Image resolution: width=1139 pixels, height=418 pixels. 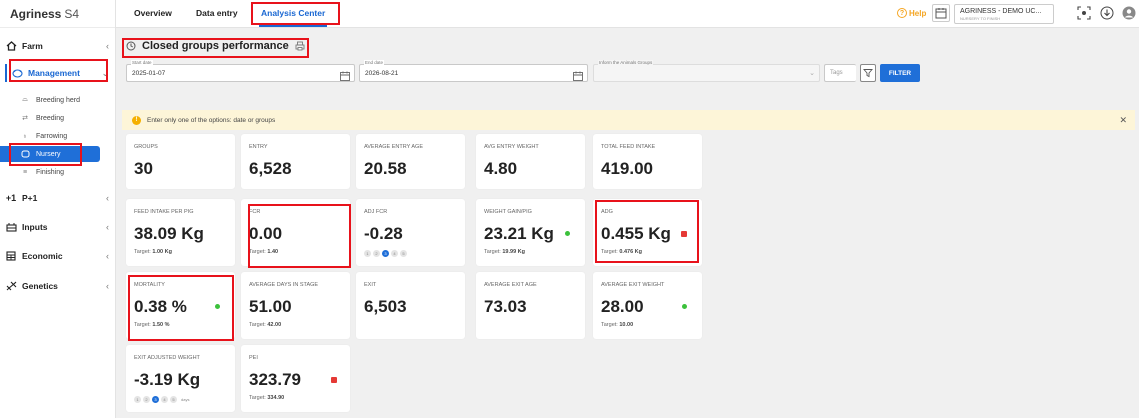 I want to click on kpi-card-total-feed-intake: TOTAL FEED INTAKE 419.00, so click(x=647, y=161).